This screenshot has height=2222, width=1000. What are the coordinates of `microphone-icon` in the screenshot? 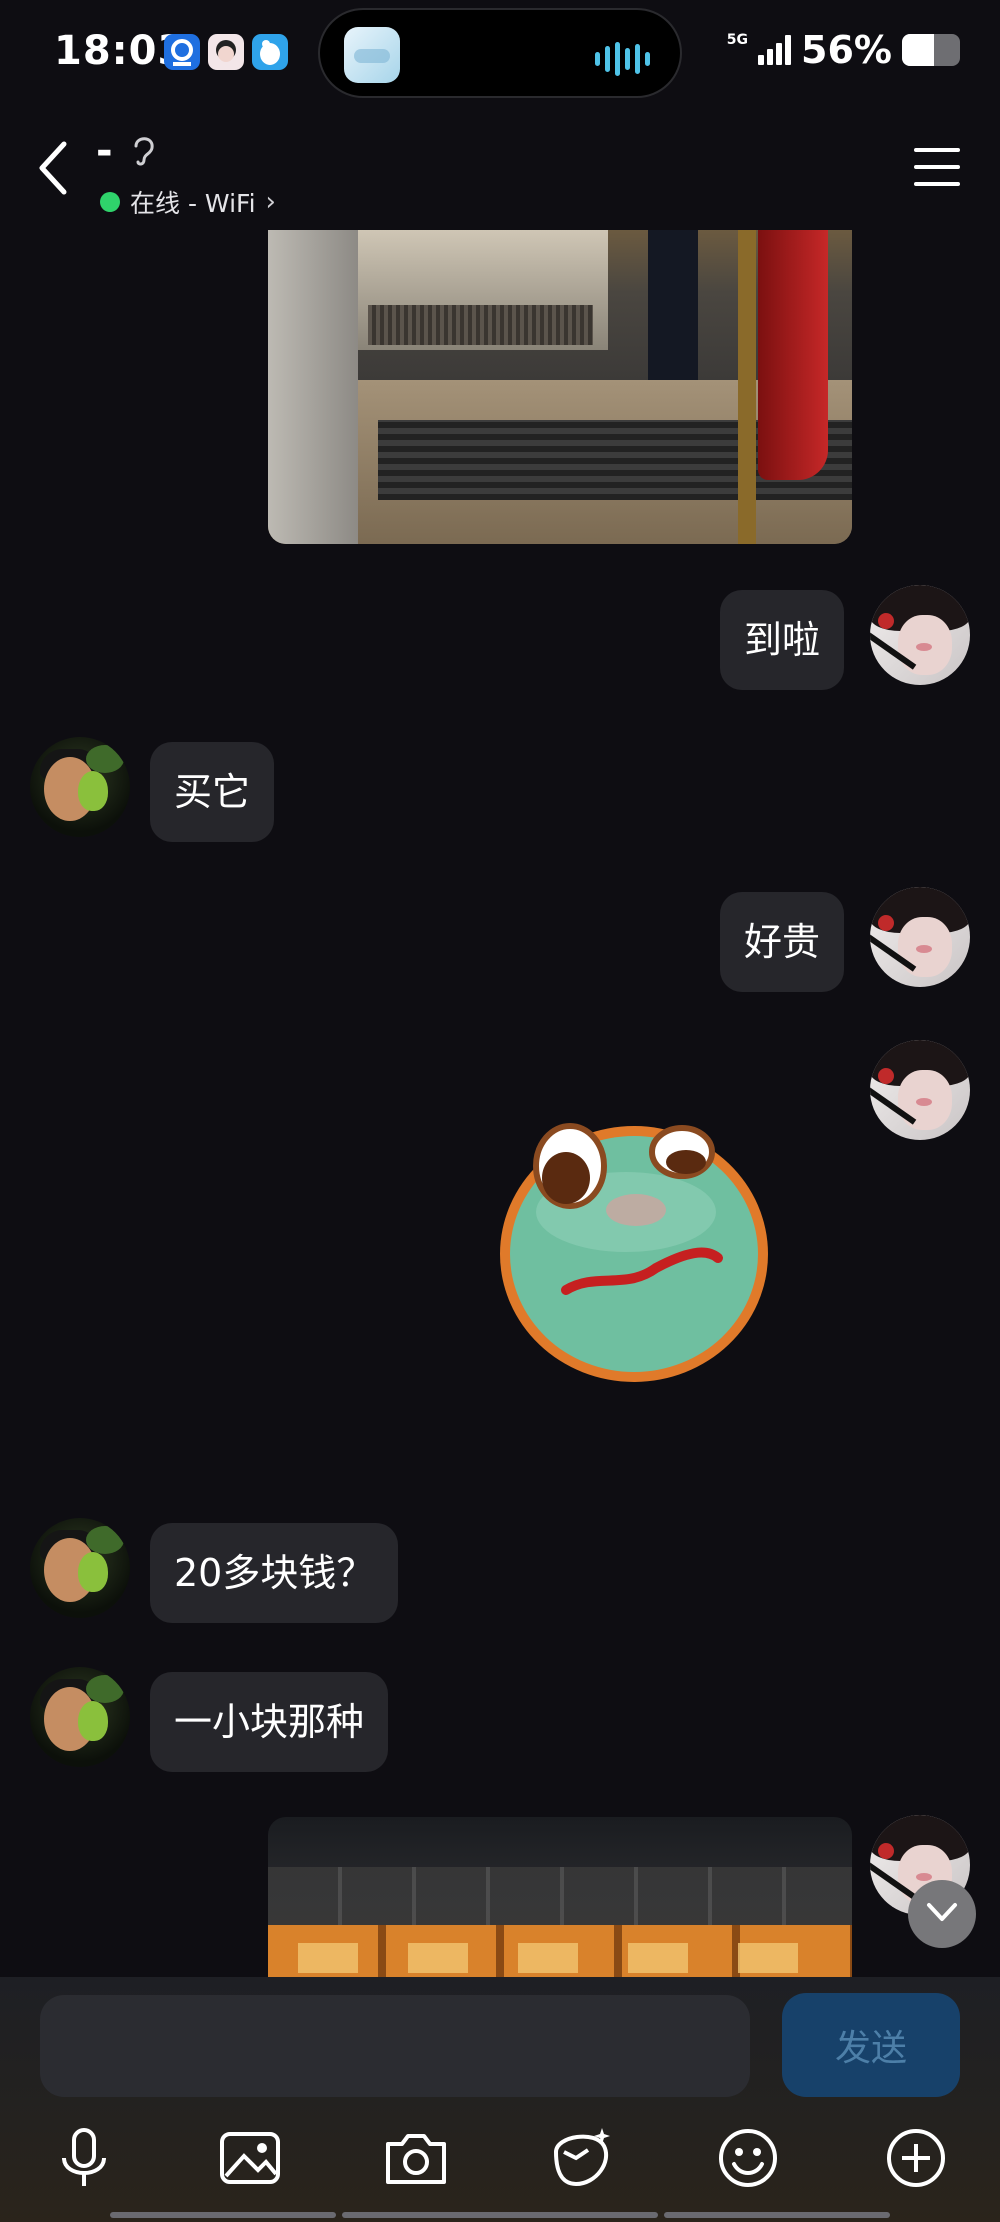 It's located at (84, 2158).